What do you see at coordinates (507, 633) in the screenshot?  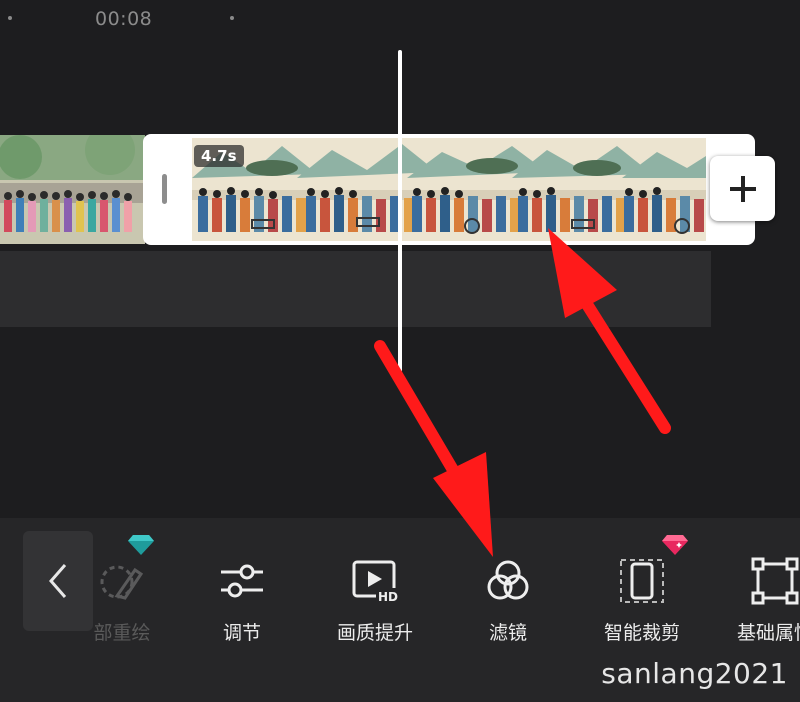 I see `tool-label: 滤镜` at bounding box center [507, 633].